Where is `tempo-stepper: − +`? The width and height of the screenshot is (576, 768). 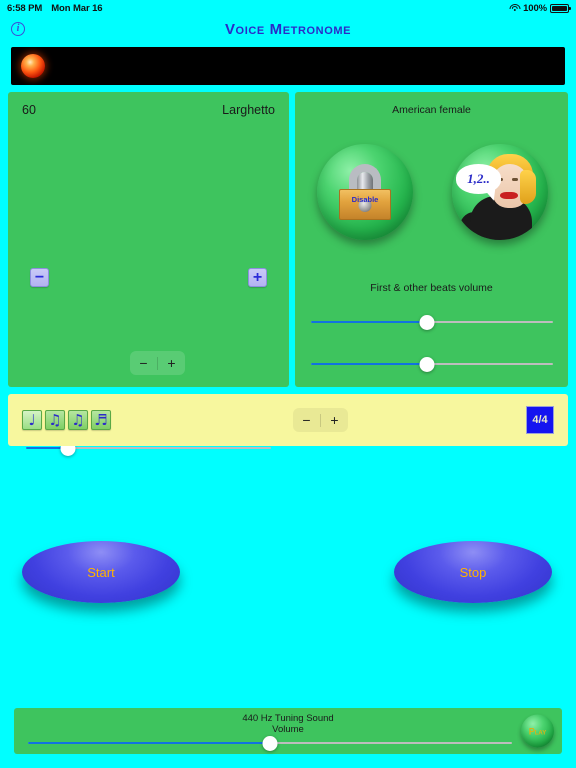
tempo-stepper: − + is located at coordinates (157, 363).